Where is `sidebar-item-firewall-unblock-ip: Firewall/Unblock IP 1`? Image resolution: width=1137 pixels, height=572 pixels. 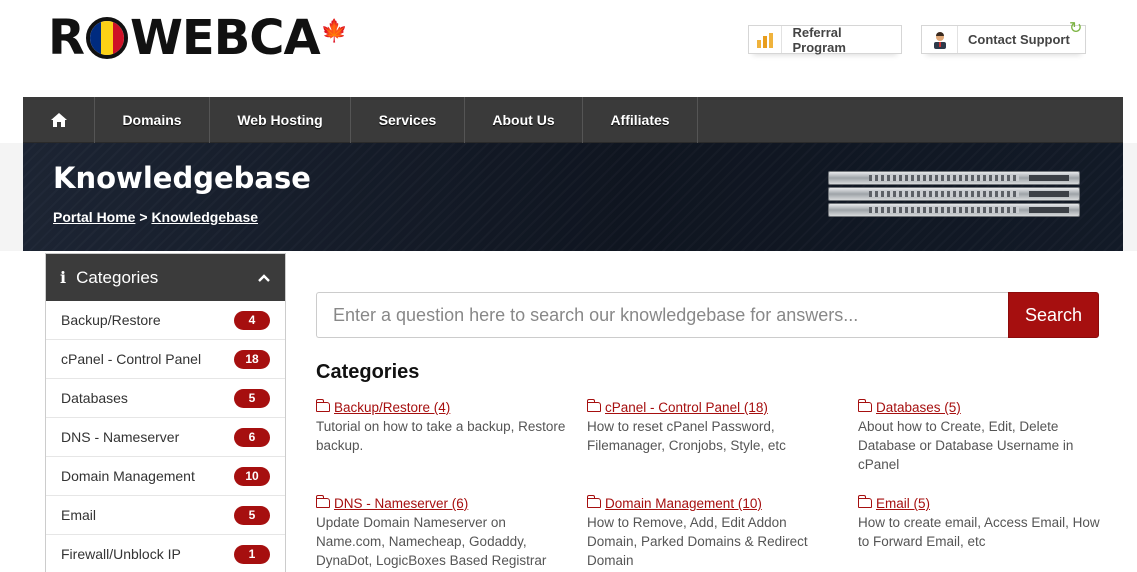 sidebar-item-firewall-unblock-ip: Firewall/Unblock IP 1 is located at coordinates (165, 553).